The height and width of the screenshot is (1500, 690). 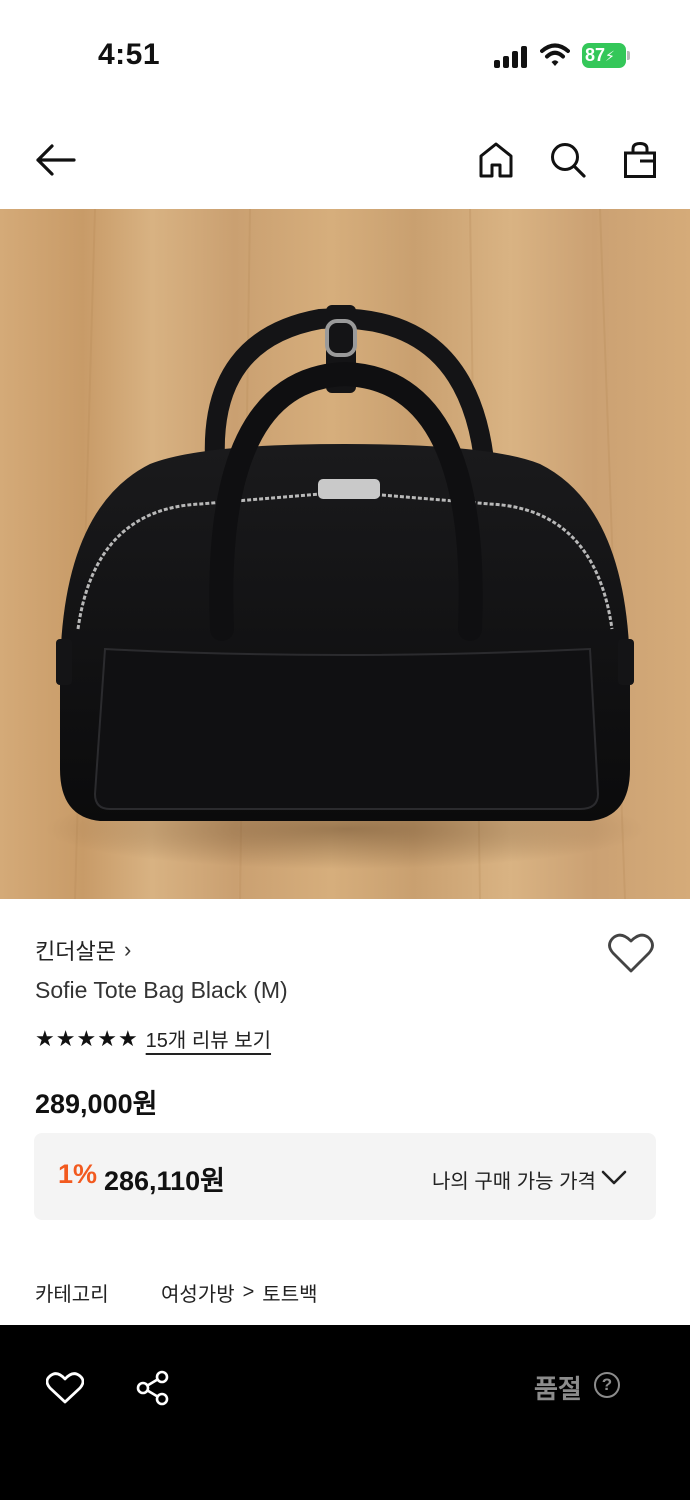 I want to click on bottom-wishlist-button, so click(x=65, y=1388).